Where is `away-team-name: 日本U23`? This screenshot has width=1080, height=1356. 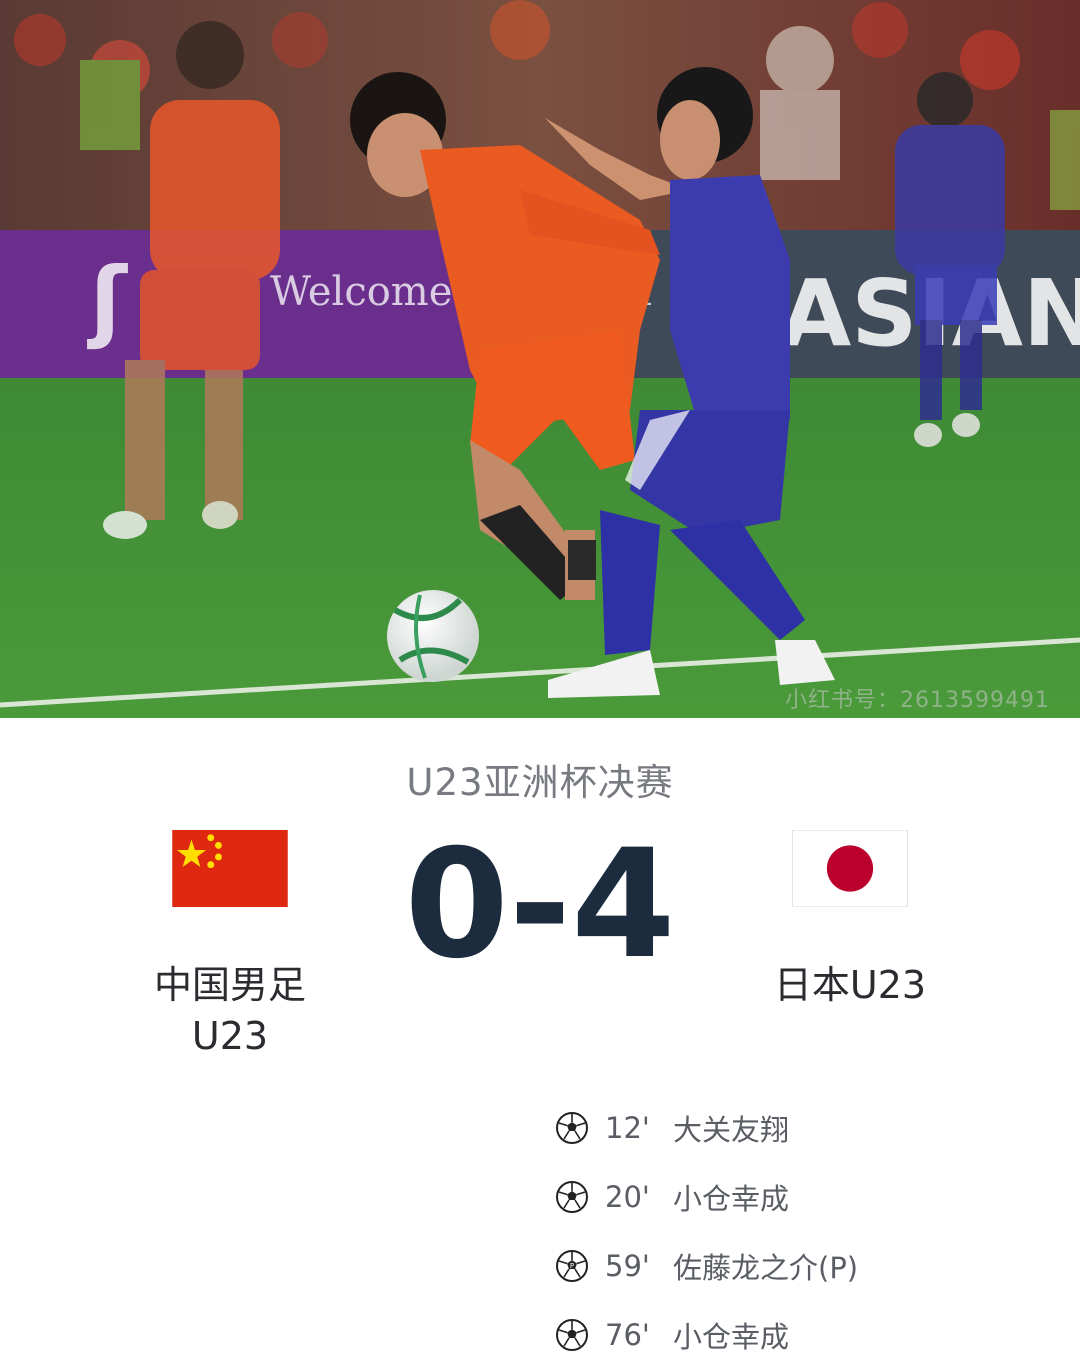
away-team-name: 日本U23 is located at coordinates (850, 985).